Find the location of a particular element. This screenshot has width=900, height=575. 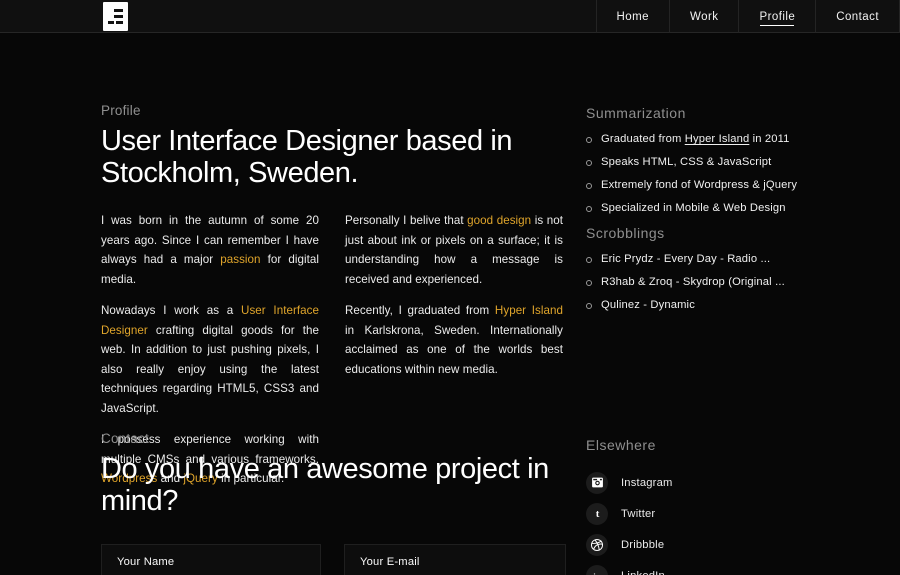

hyper-island-link: Hyper Island is located at coordinates (529, 310).